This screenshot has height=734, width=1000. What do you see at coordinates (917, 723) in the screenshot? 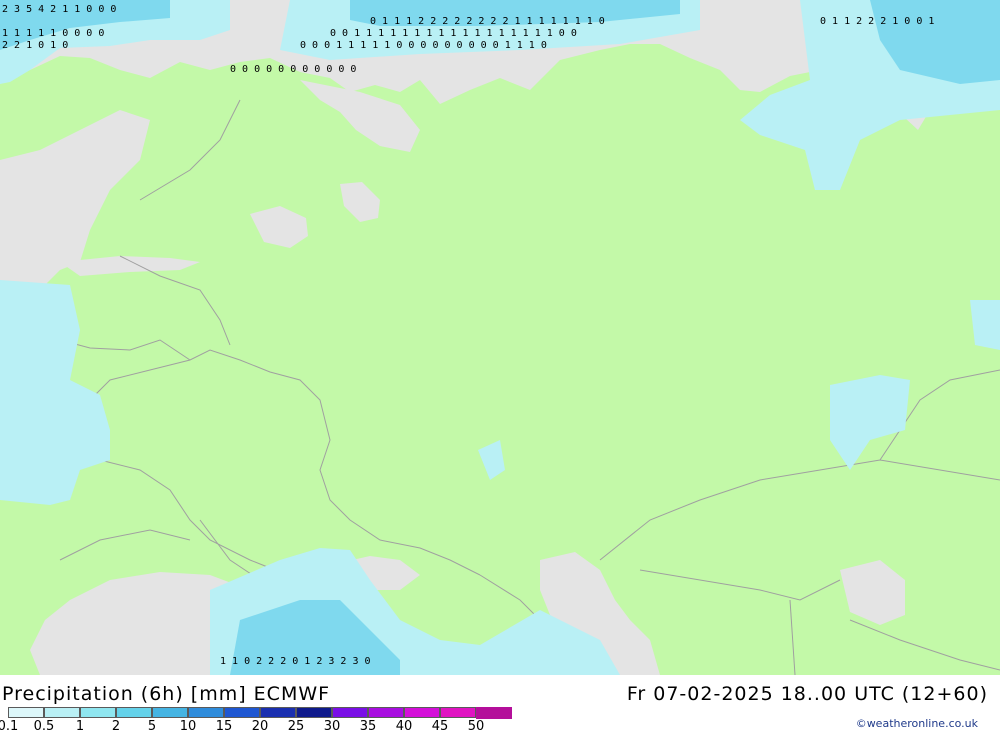
I see `credit-link: ©weatheronline.co.uk` at bounding box center [917, 723].